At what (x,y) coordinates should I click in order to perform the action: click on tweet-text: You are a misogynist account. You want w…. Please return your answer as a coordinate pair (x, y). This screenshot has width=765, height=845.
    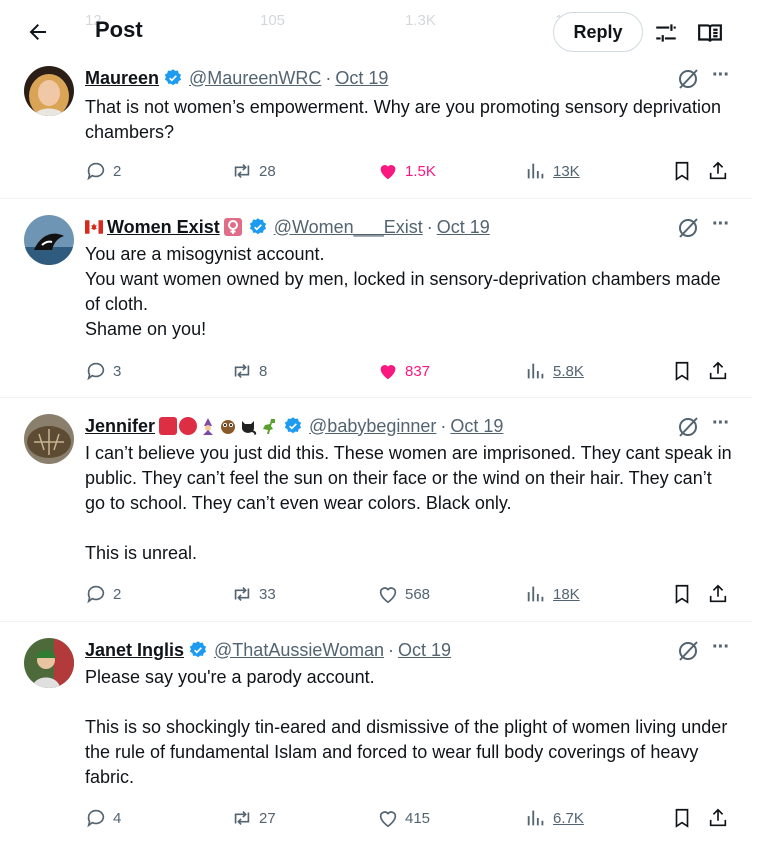
    Looking at the image, I should click on (403, 291).